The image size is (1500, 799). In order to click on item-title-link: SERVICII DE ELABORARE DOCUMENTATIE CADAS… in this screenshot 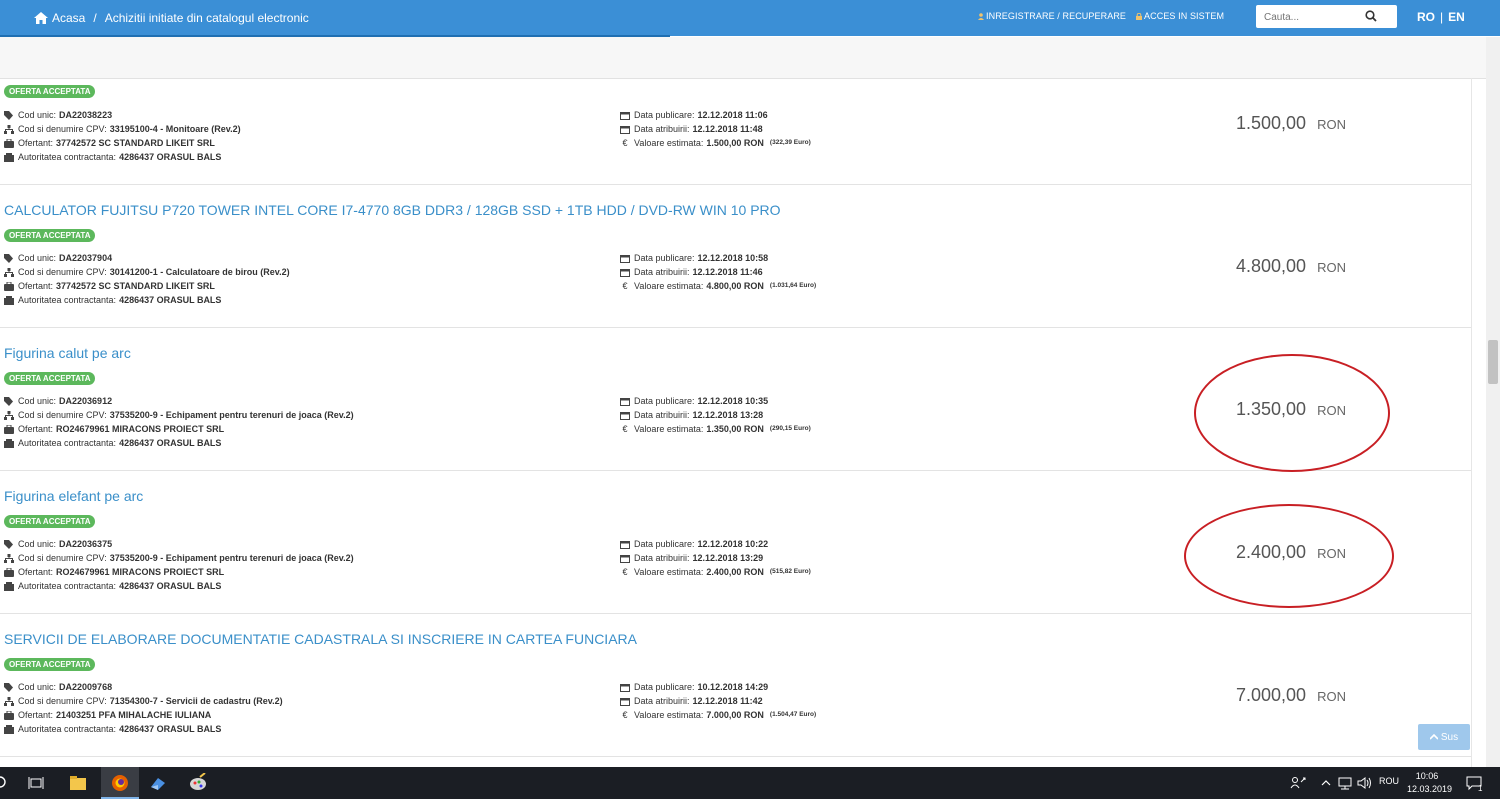, I will do `click(320, 639)`.